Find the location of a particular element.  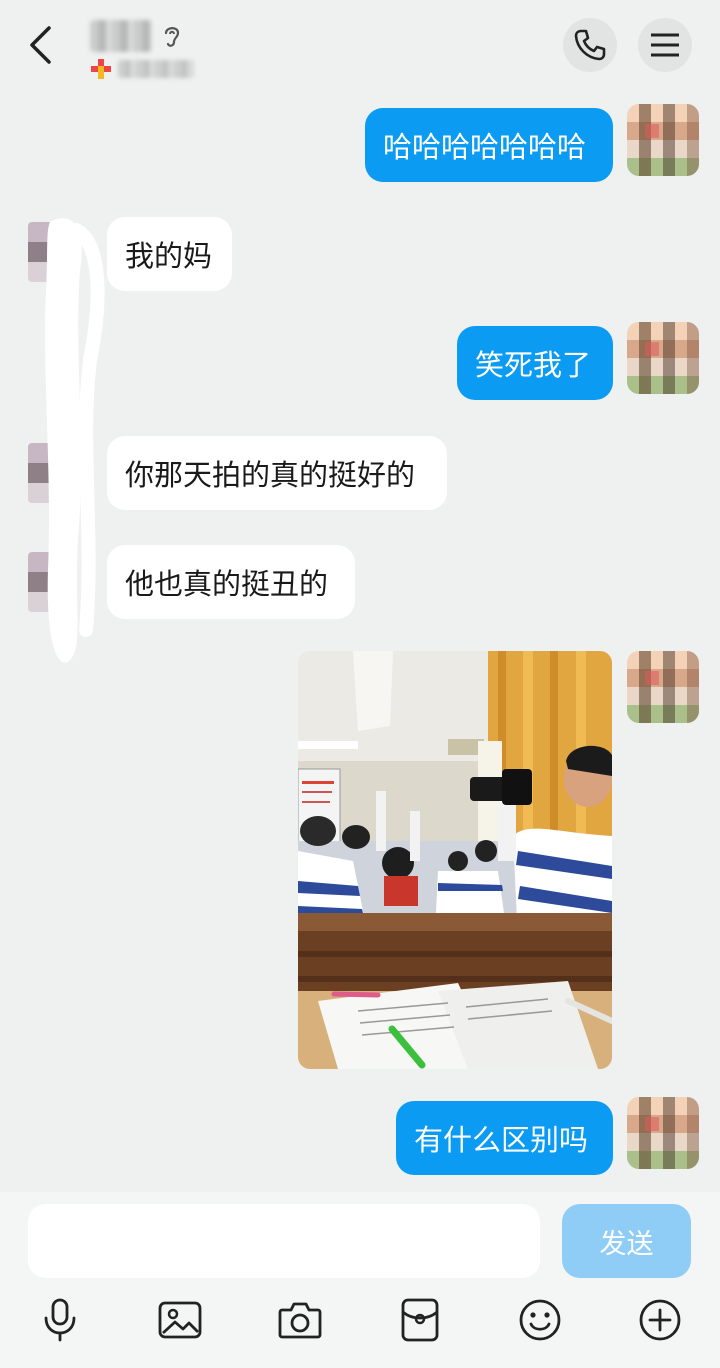

status-flower-icon is located at coordinates (101, 69).